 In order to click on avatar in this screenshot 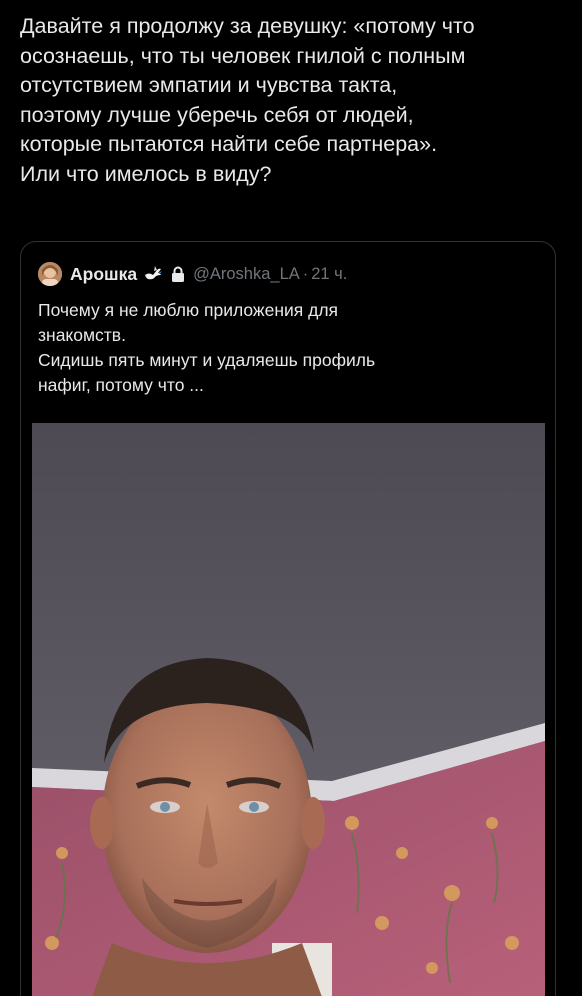, I will do `click(50, 274)`.